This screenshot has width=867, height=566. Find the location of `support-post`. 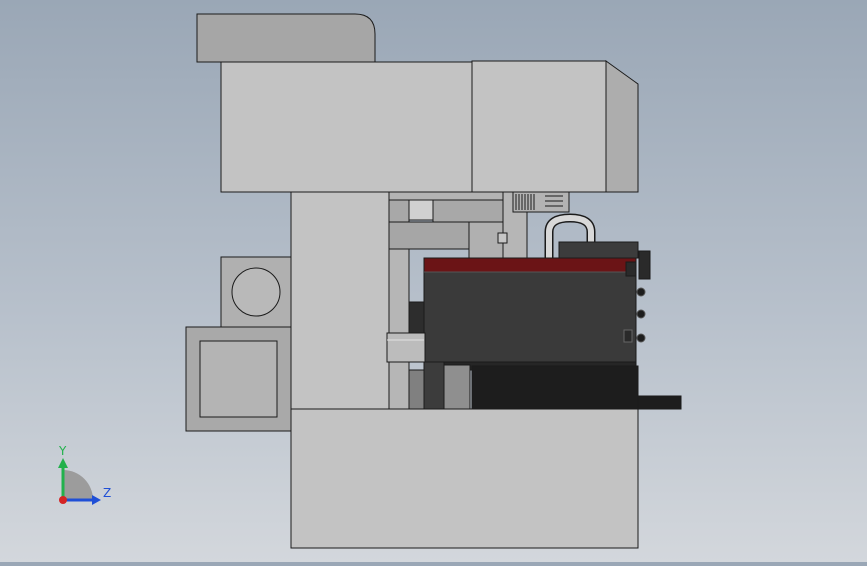

support-post is located at coordinates (399, 329).